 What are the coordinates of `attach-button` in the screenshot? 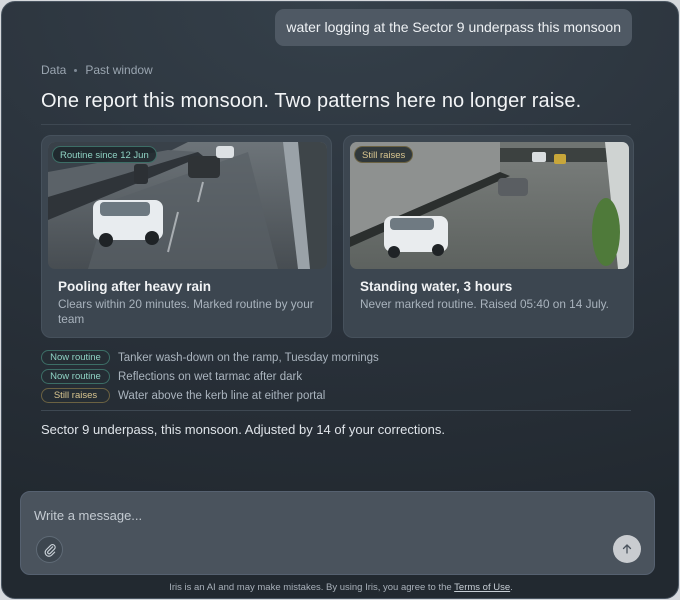 It's located at (49, 549).